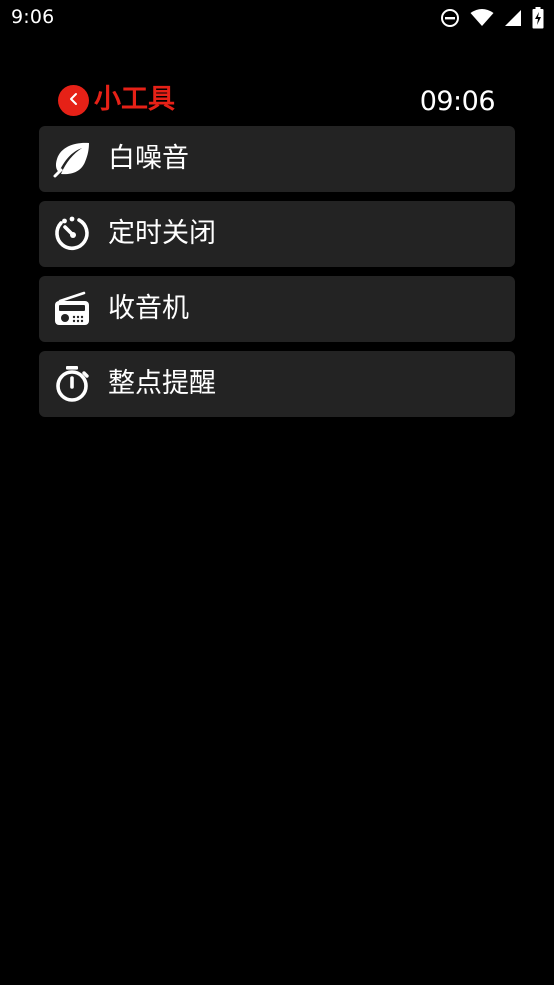 The image size is (554, 985). I want to click on status-bar: 9:06, so click(277, 18).